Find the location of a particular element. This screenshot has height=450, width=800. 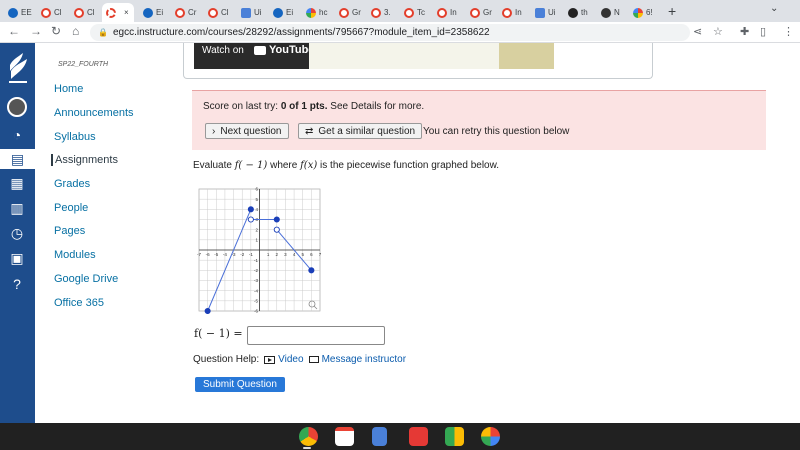

share-icon: ⋖ is located at coordinates (697, 31).